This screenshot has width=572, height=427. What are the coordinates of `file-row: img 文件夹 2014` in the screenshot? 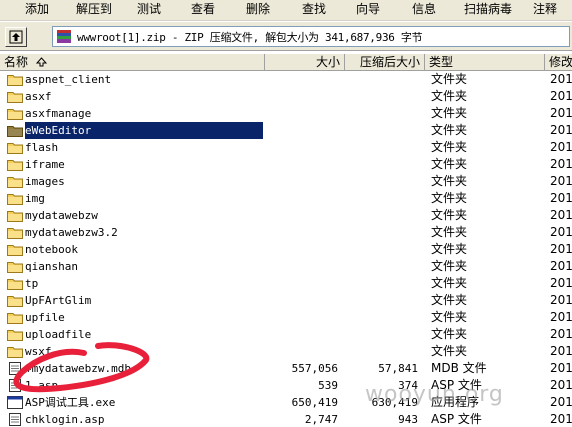 It's located at (286, 198).